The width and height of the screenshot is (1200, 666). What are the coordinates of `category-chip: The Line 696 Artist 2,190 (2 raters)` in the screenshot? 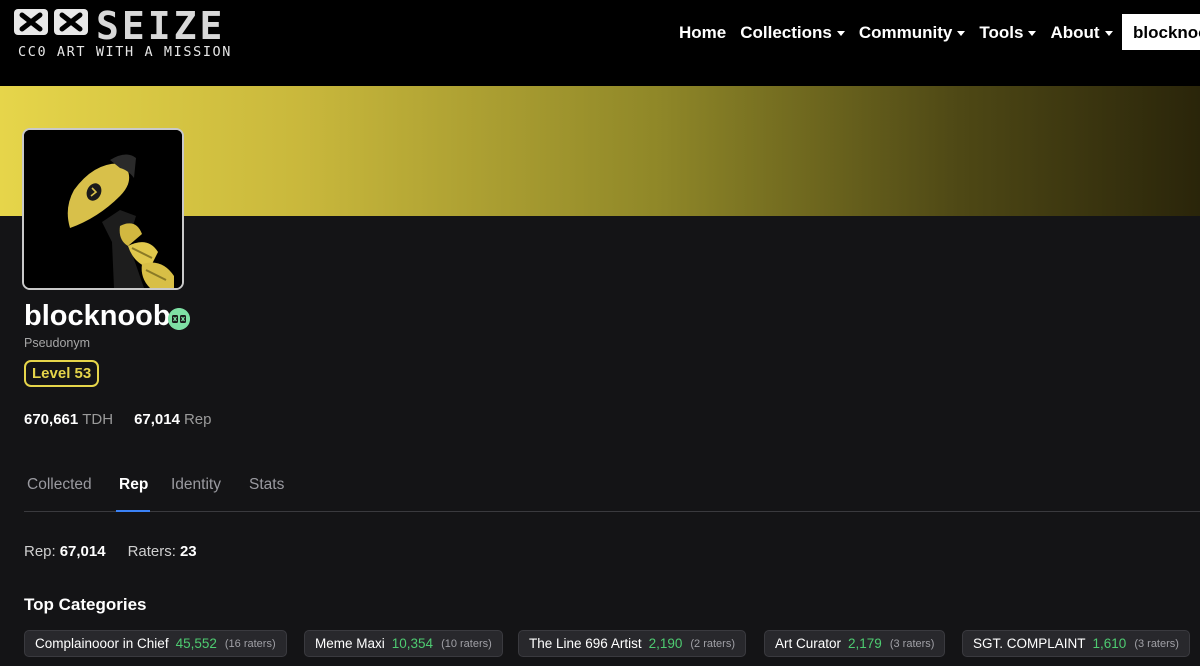 It's located at (632, 643).